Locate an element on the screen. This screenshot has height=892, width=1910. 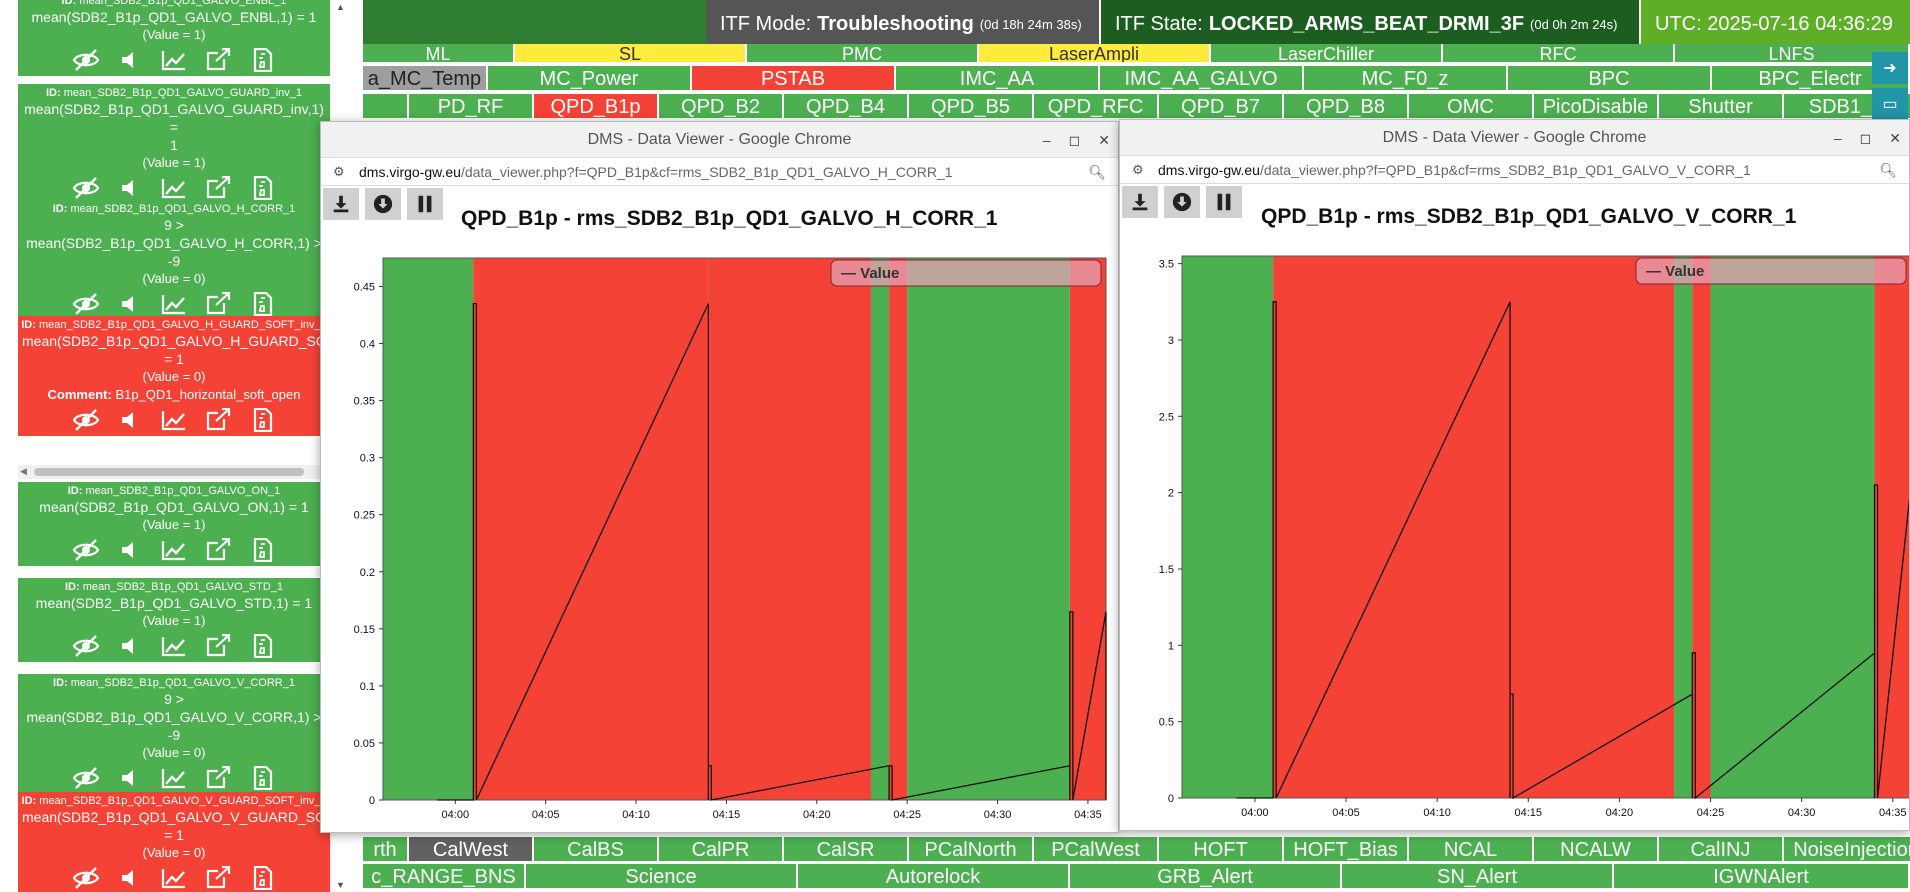
subsystem-tile-qpd-rfc: QPD_RFC is located at coordinates (1096, 107).